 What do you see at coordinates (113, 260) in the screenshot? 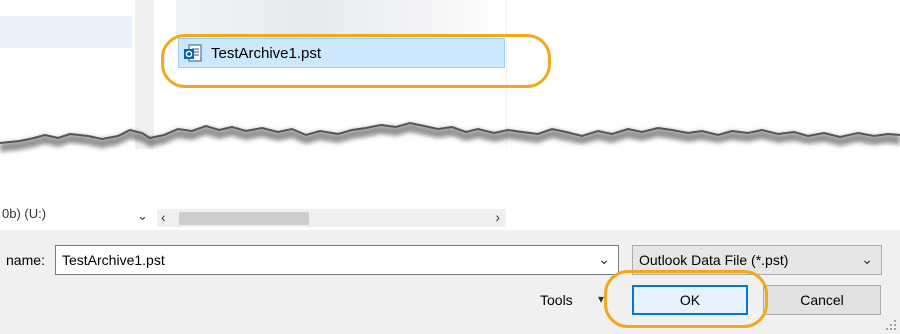
I see `file-name-value: TestArchive1.pst` at bounding box center [113, 260].